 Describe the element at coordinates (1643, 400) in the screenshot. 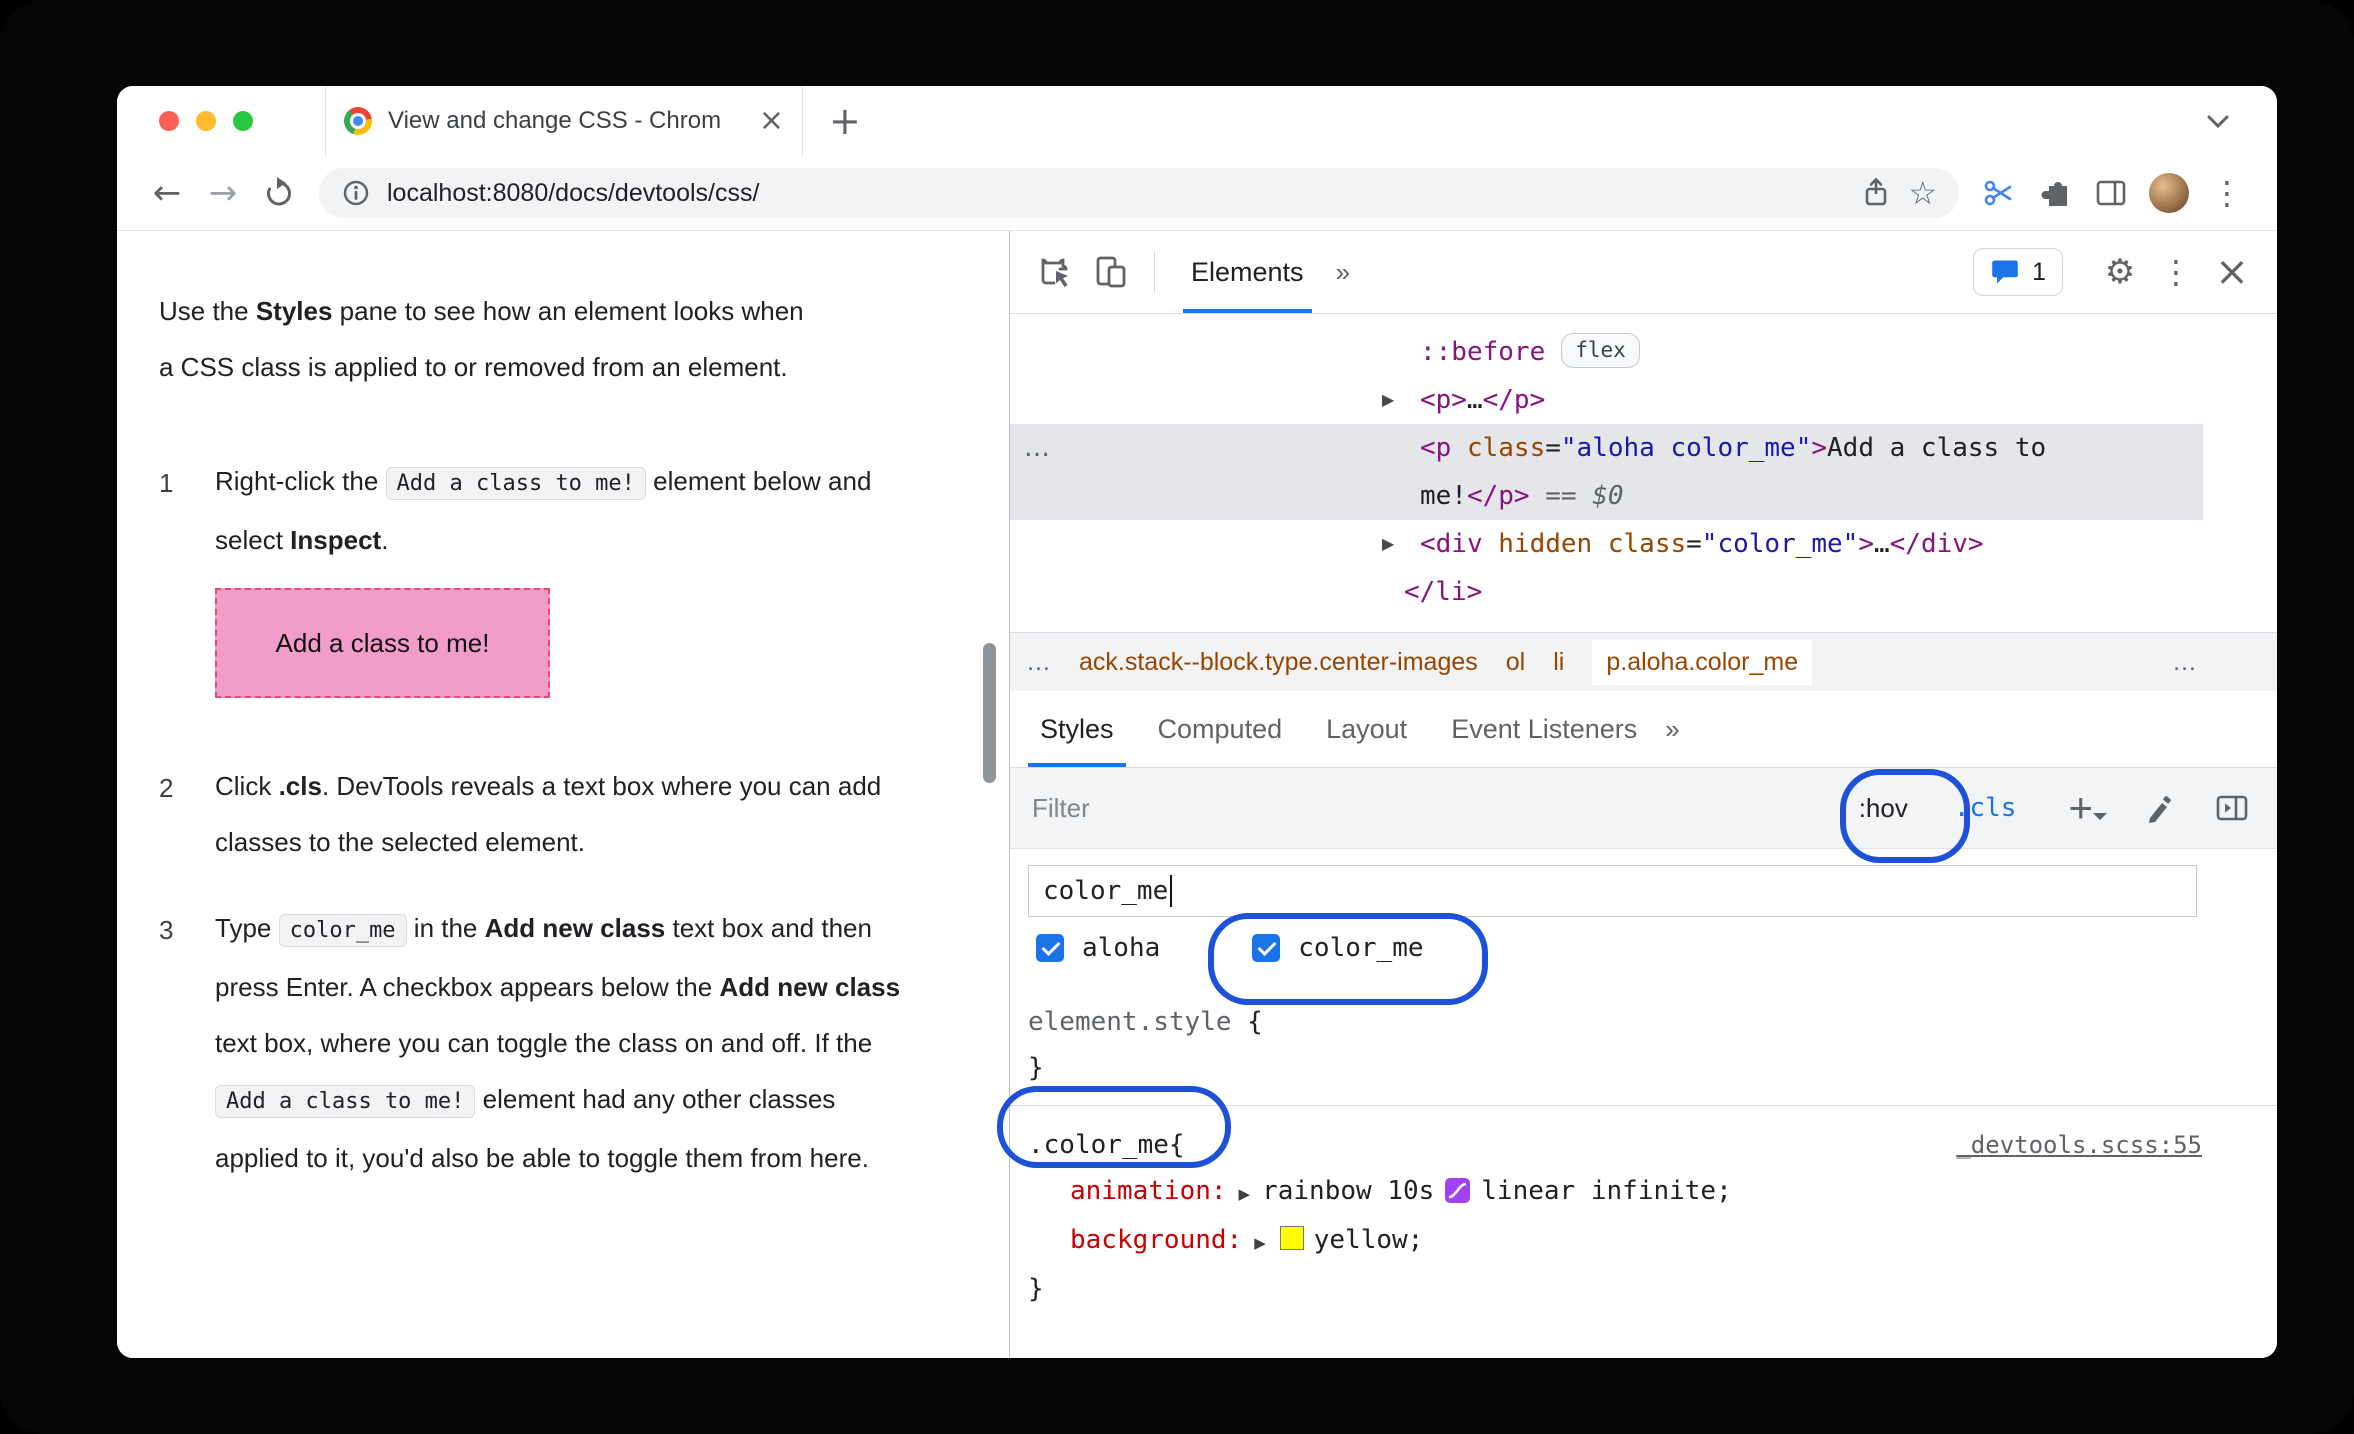

I see `dom-row-p-collapsed: ▶ <p>…</p>` at that location.